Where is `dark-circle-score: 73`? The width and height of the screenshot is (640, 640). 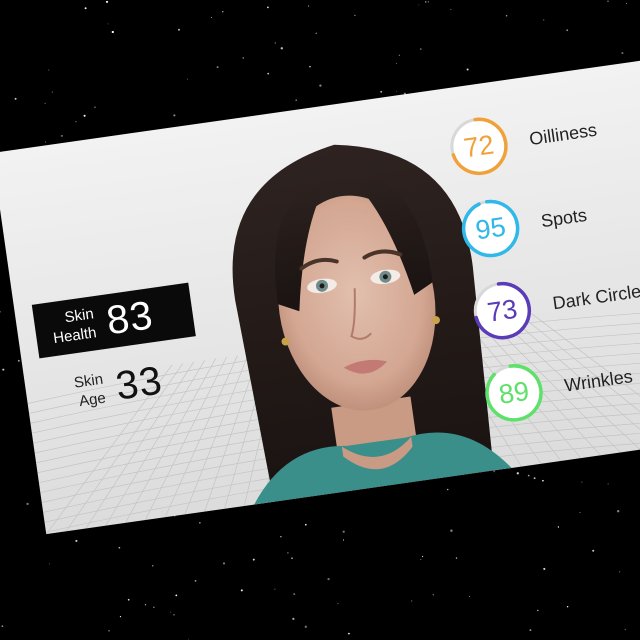
dark-circle-score: 73 is located at coordinates (502, 310).